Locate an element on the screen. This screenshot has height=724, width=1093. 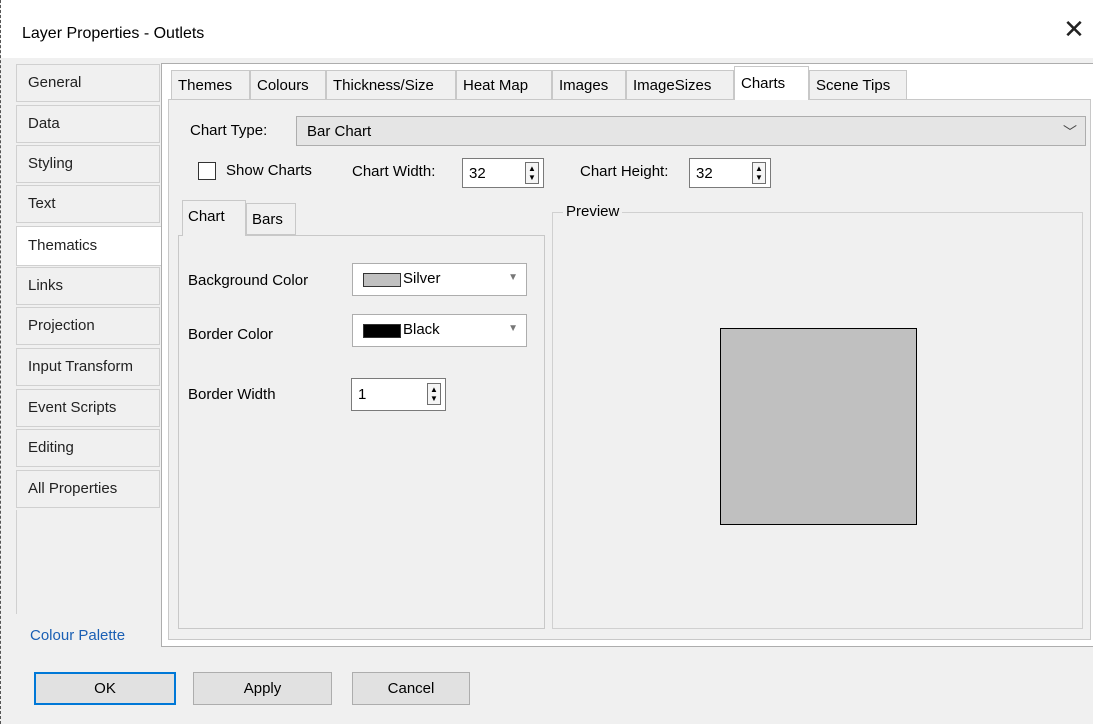
background-color-select: Silver ▼ is located at coordinates (439, 279).